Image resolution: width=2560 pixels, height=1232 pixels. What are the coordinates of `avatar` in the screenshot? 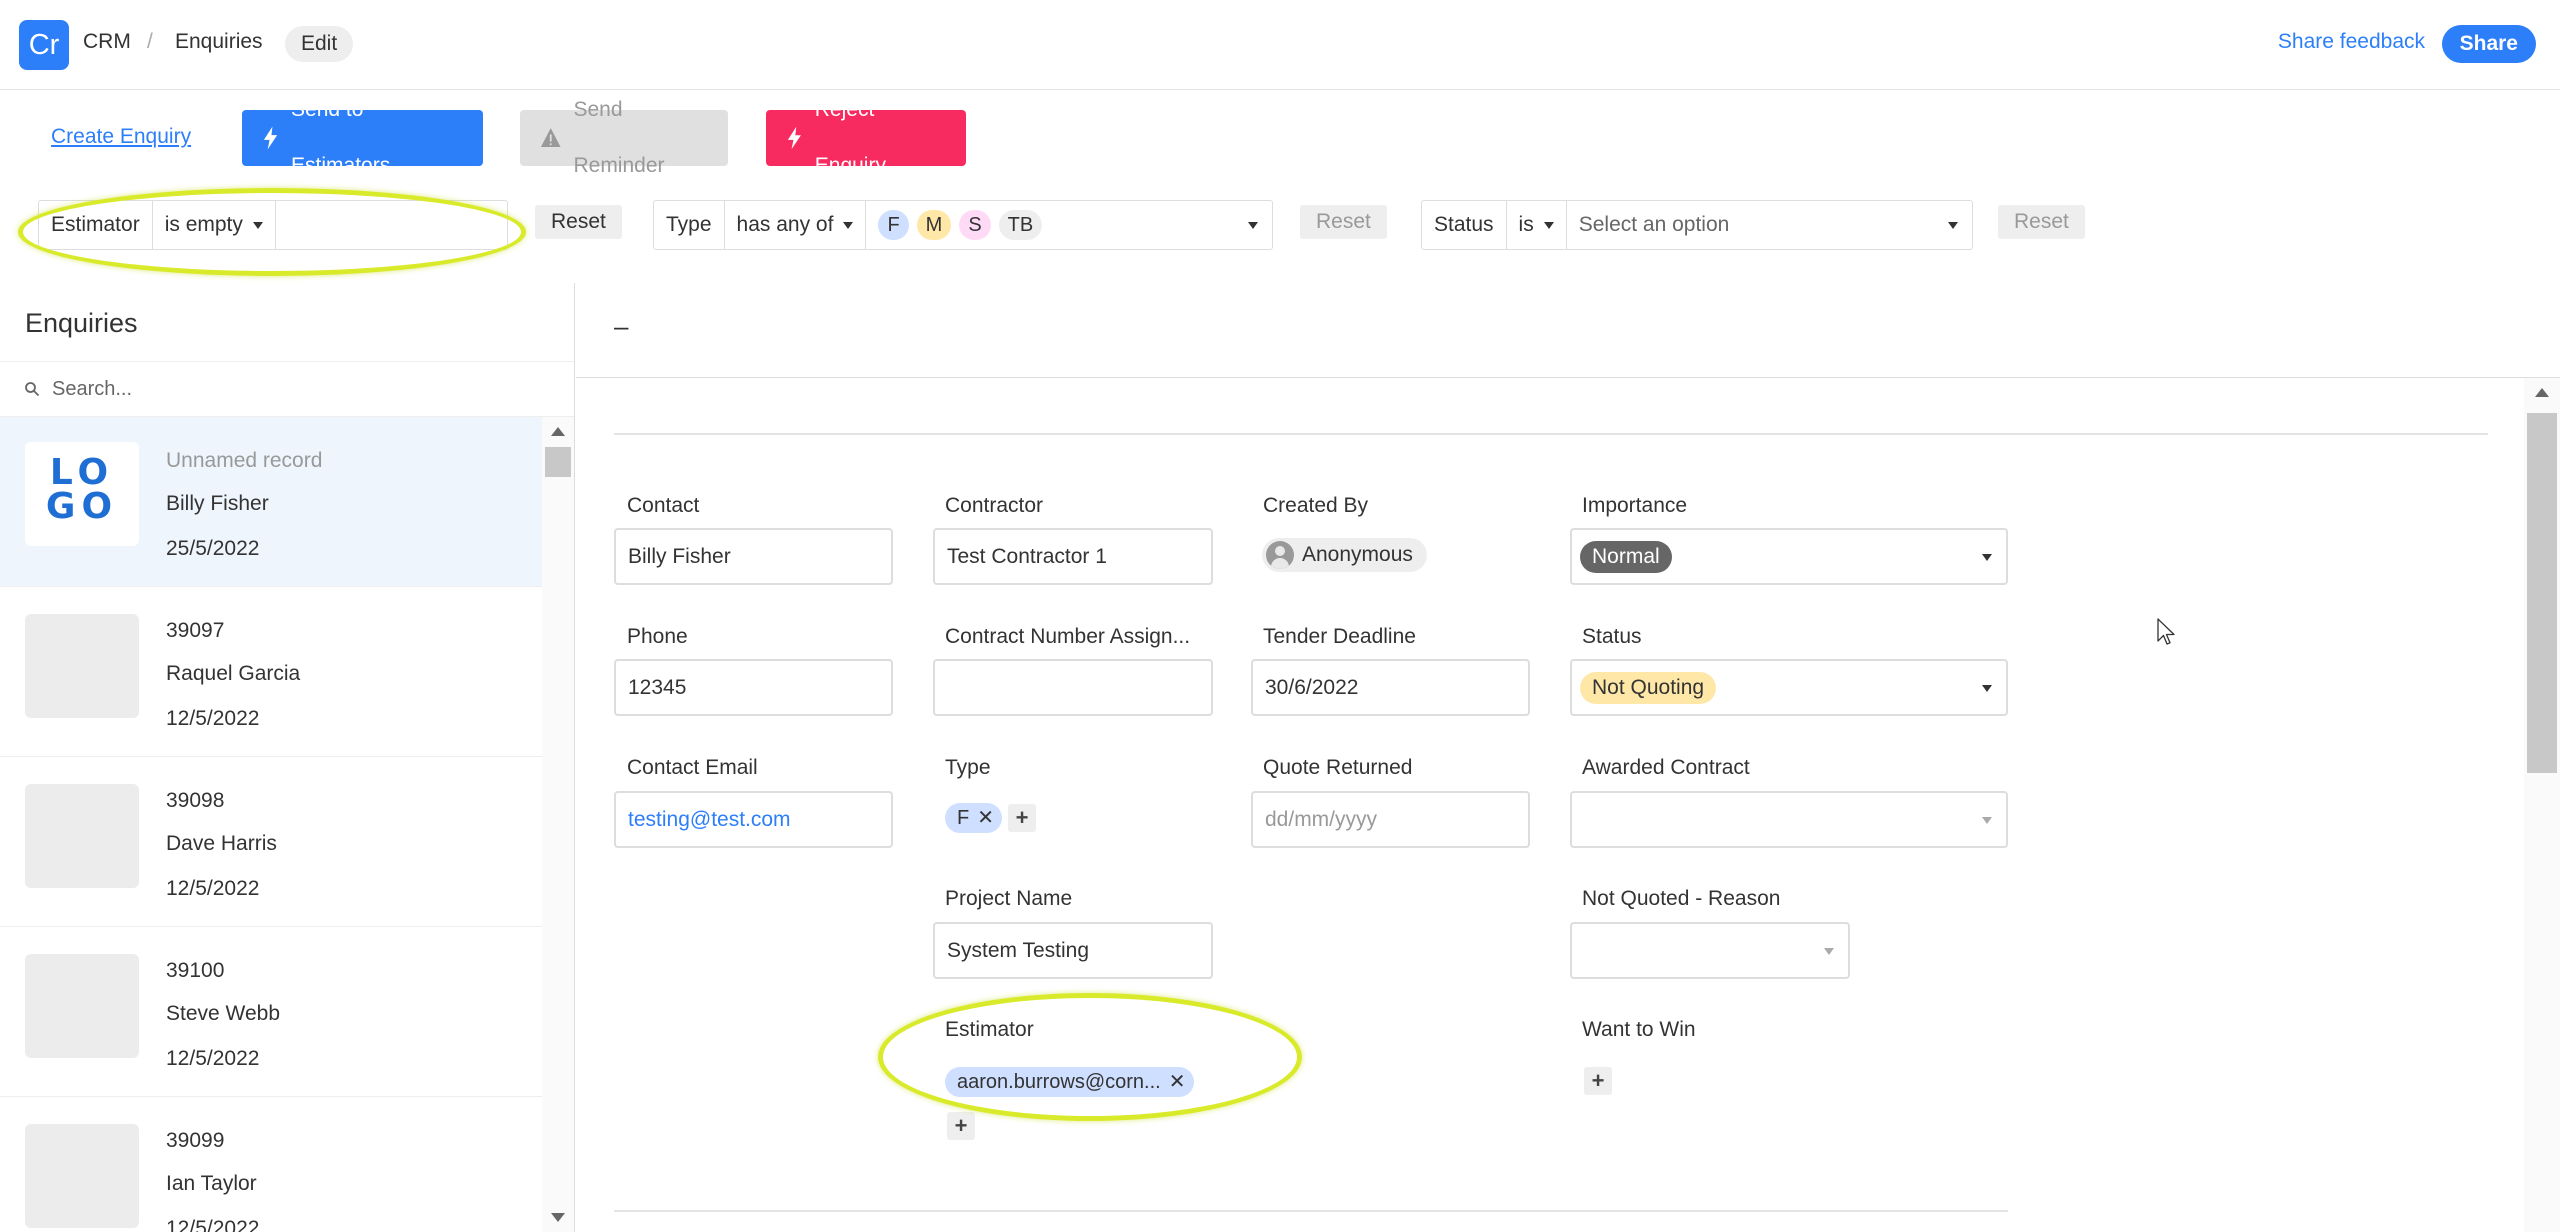 It's located at (1280, 555).